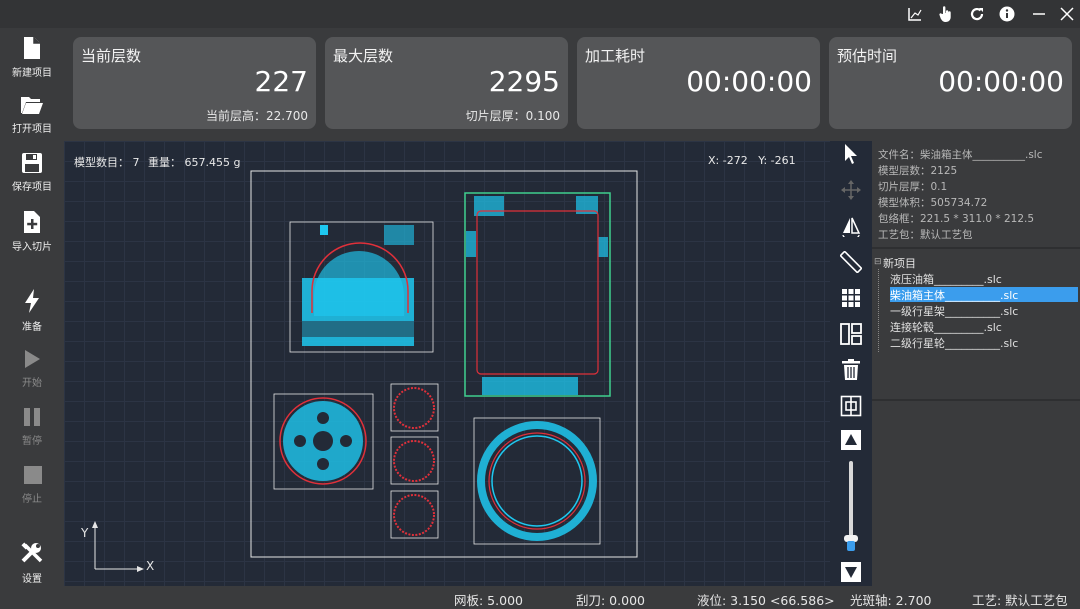  Describe the element at coordinates (766, 600) in the screenshot. I see `status-level: 液位: 3.150 <66.586>` at that location.